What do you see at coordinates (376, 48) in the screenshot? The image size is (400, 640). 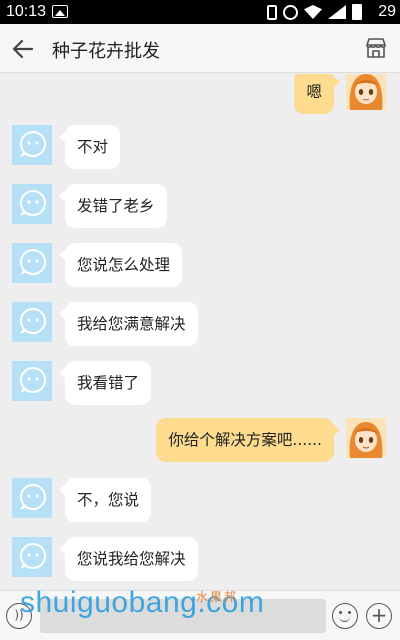 I see `store-icon` at bounding box center [376, 48].